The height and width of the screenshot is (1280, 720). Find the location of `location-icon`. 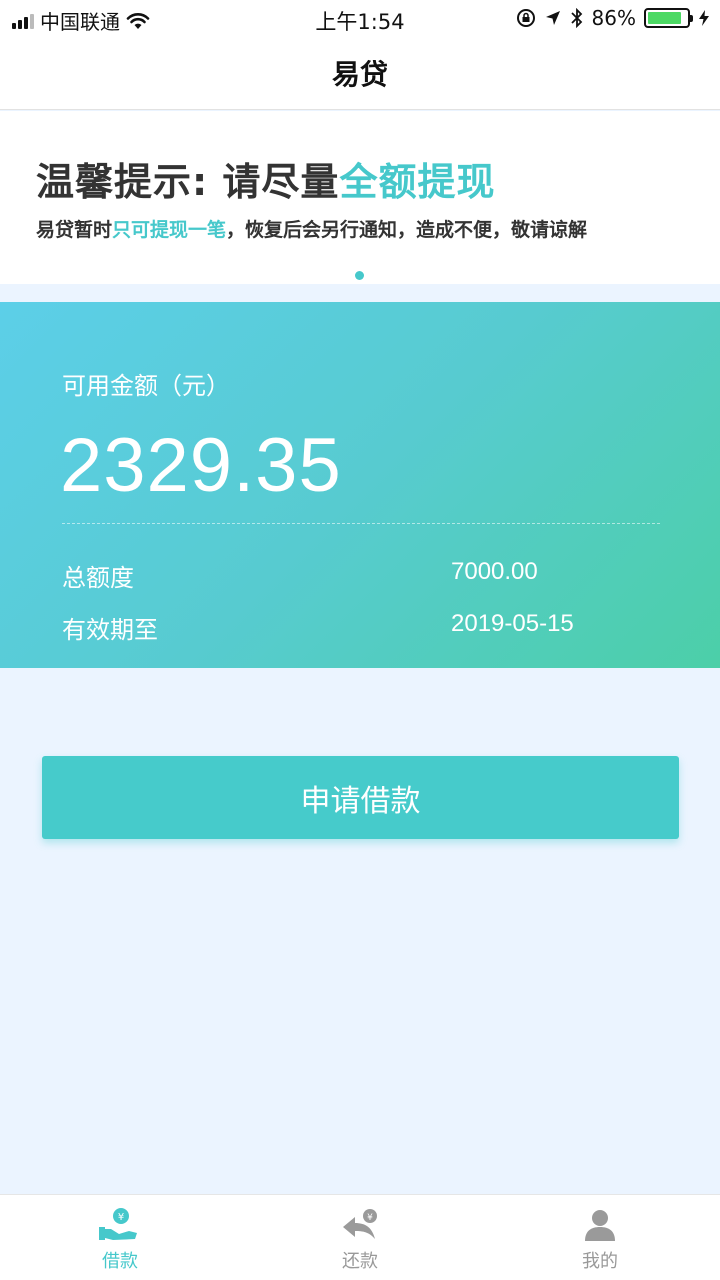

location-icon is located at coordinates (552, 18).